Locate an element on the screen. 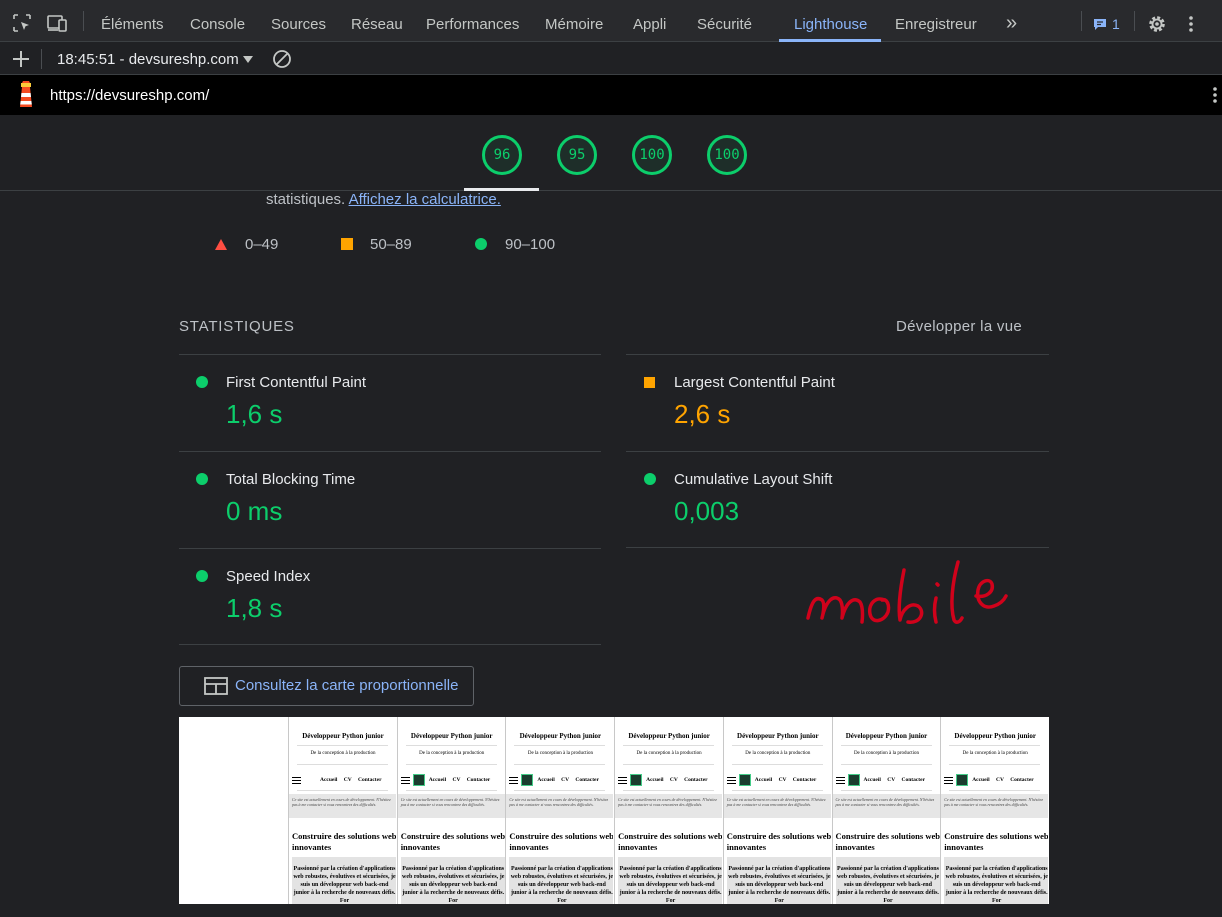  tab-recorder: Enregistreur is located at coordinates (936, 21).